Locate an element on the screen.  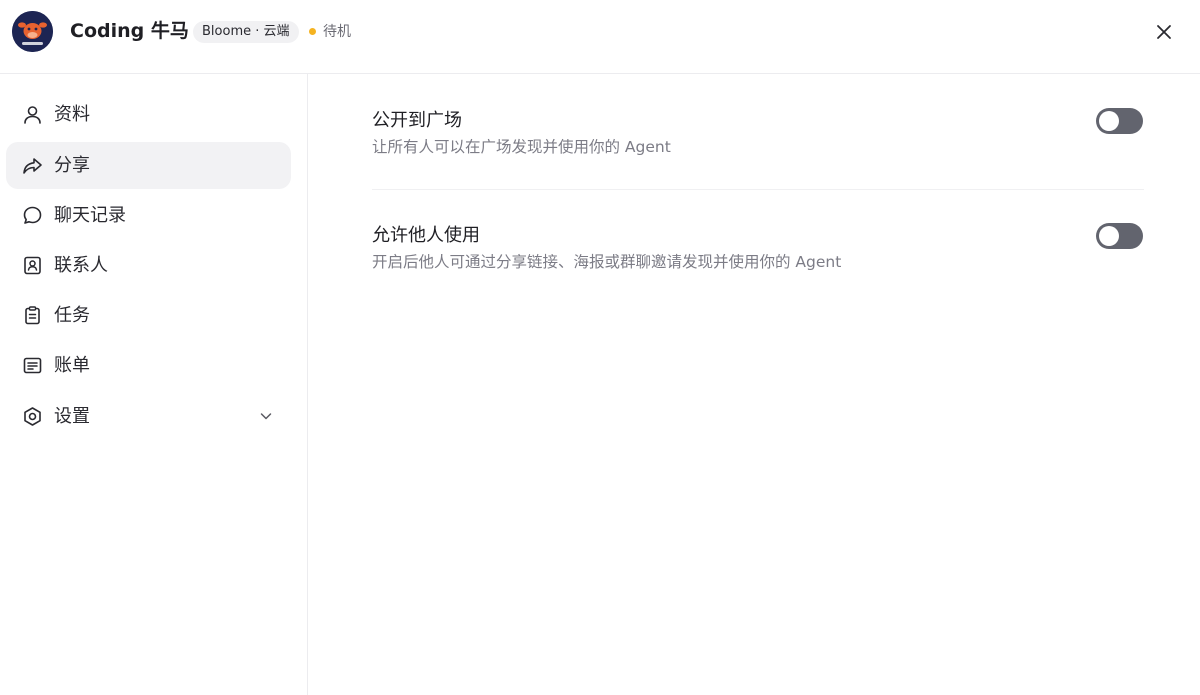
user-icon is located at coordinates (32, 115).